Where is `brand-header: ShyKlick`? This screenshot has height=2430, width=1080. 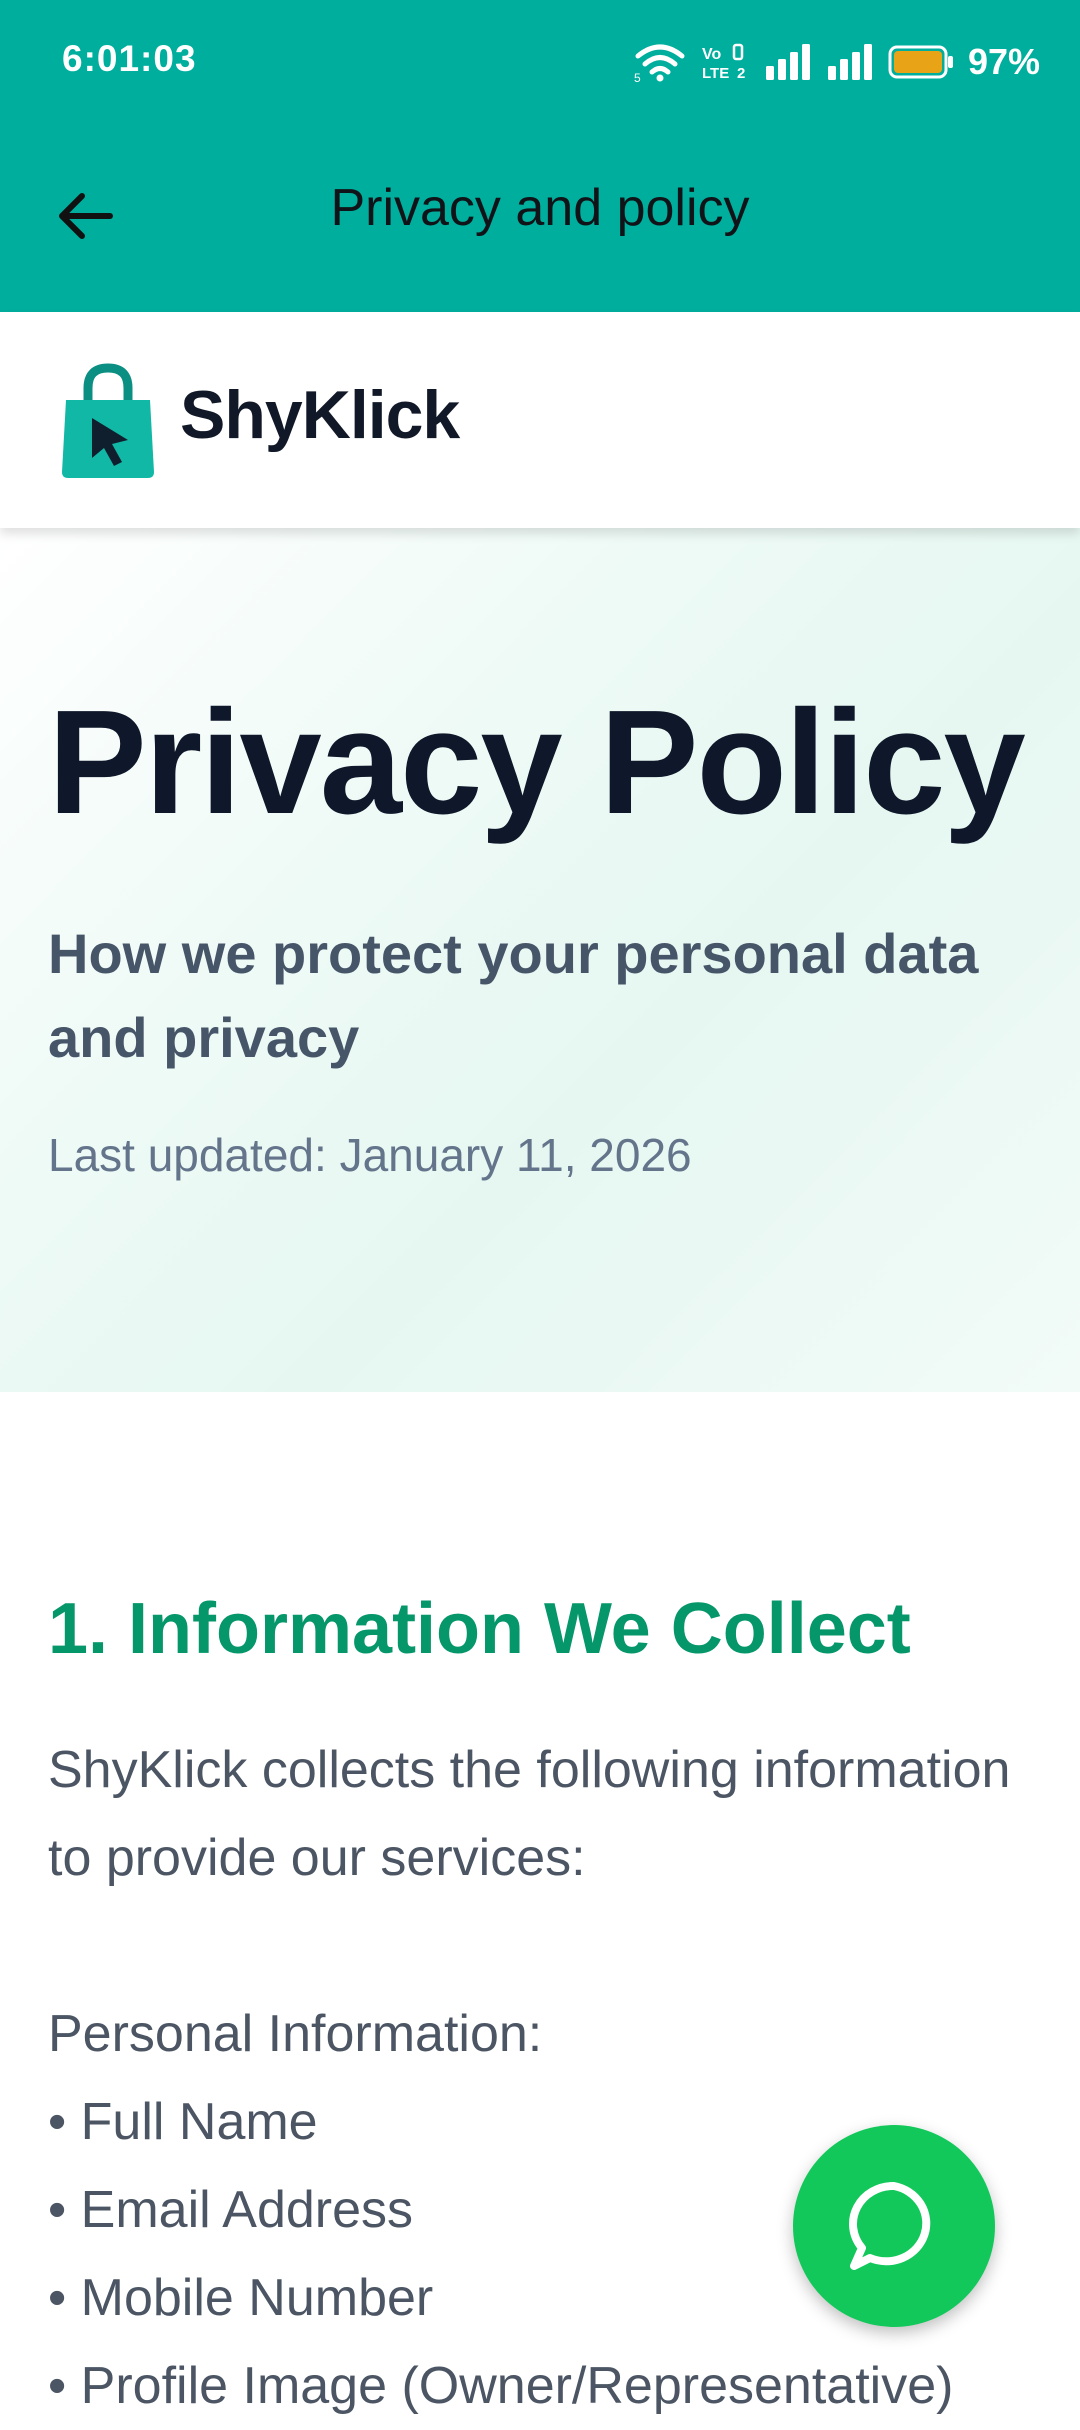 brand-header: ShyKlick is located at coordinates (540, 420).